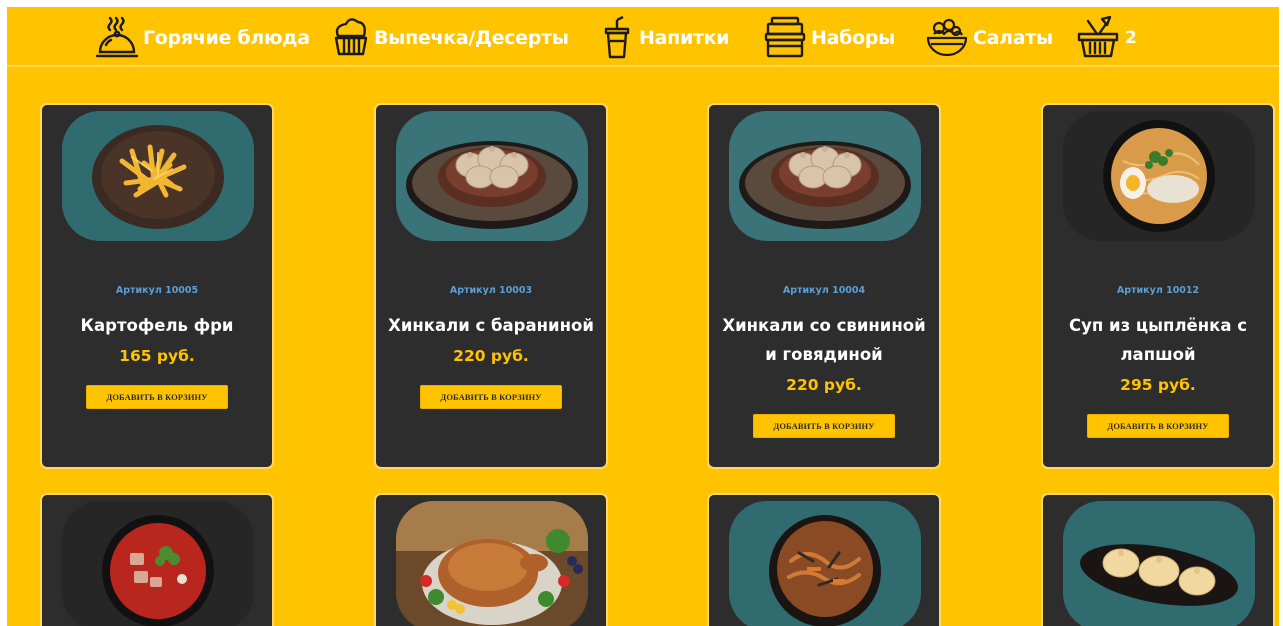  I want to click on drink-cup-icon, so click(617, 37).